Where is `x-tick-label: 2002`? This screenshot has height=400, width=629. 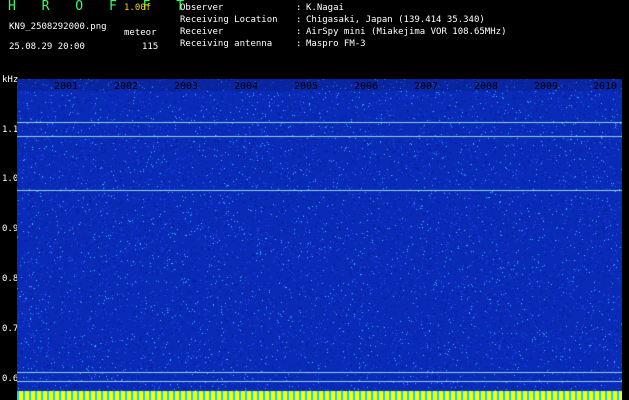
x-tick-label: 2002 is located at coordinates (126, 86).